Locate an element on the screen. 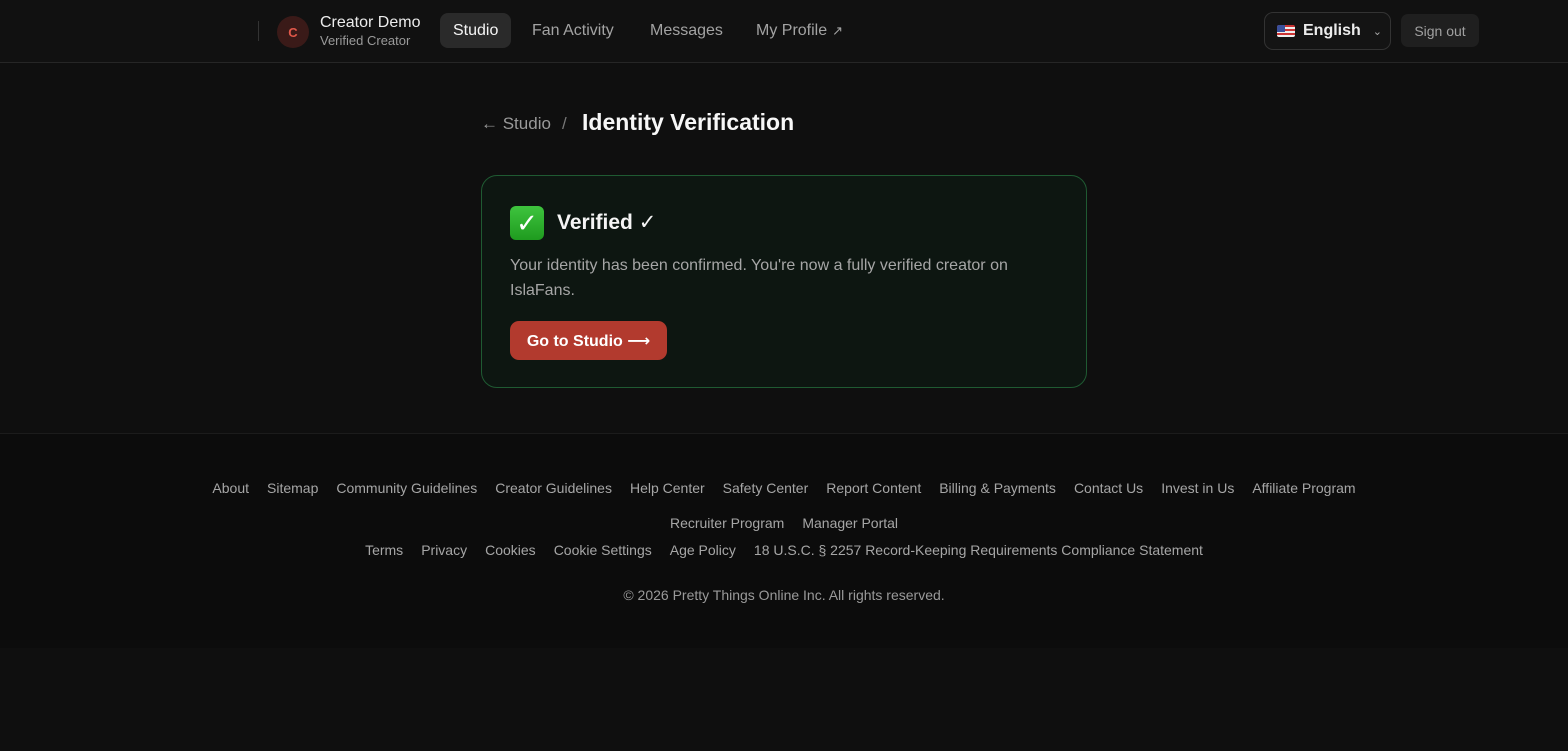 The image size is (1568, 751). creator-name: Creator Demo is located at coordinates (370, 22).